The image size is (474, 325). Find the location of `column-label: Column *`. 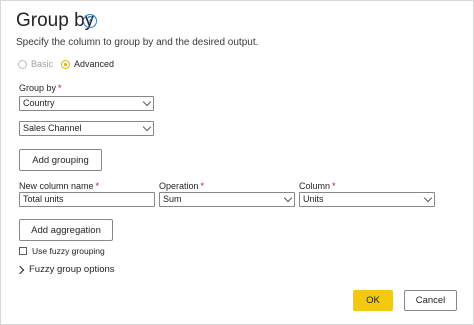

column-label: Column * is located at coordinates (317, 186).